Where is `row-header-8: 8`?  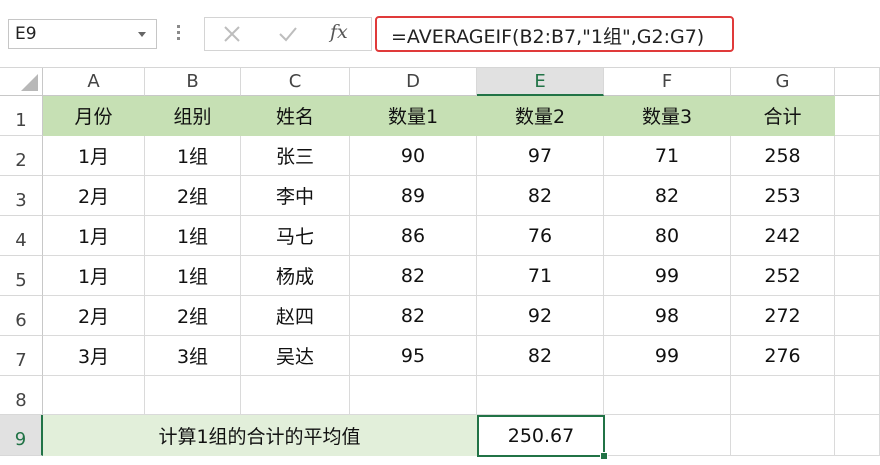
row-header-8: 8 is located at coordinates (21, 395).